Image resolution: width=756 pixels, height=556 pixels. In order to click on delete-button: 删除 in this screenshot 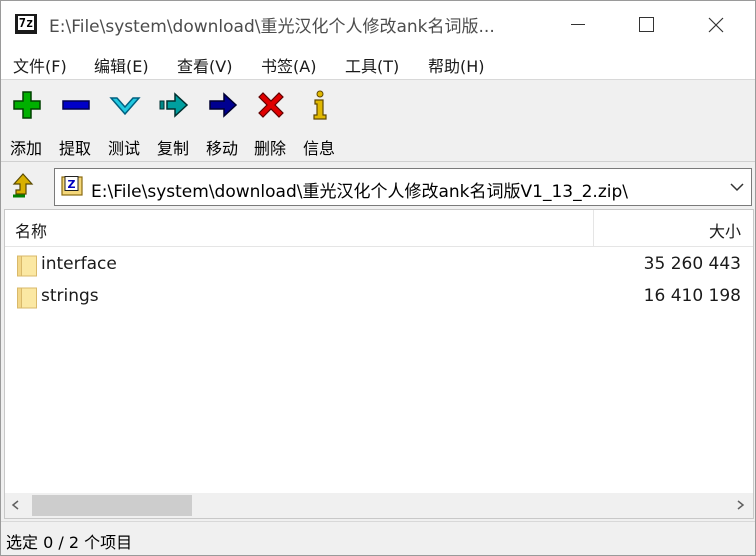, I will do `click(270, 123)`.